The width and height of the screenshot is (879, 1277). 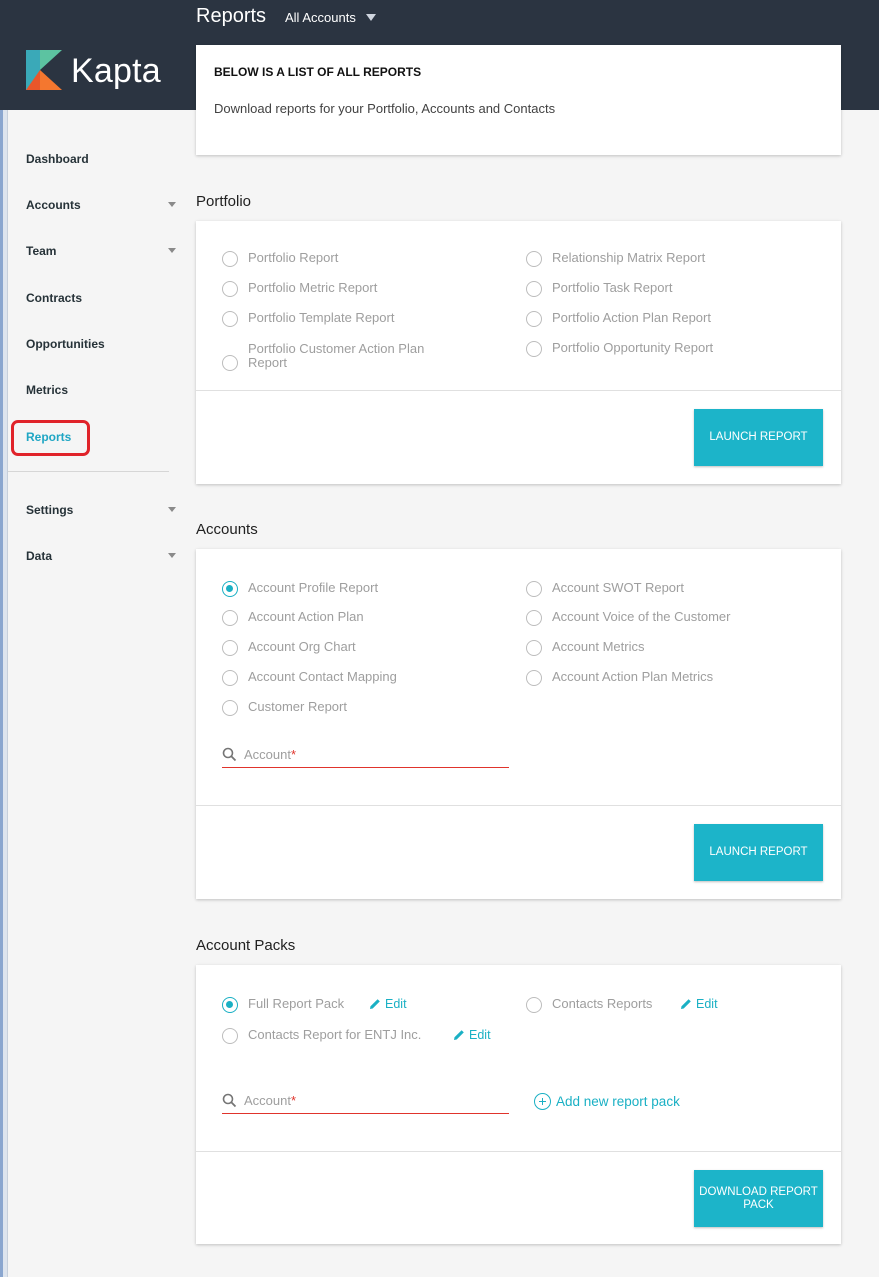 What do you see at coordinates (53, 205) in the screenshot?
I see `sidebar-item-label: Accounts` at bounding box center [53, 205].